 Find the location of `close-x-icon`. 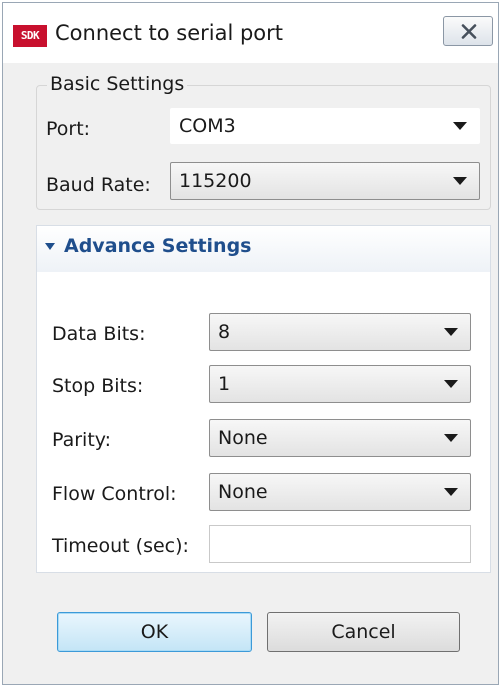

close-x-icon is located at coordinates (469, 31).